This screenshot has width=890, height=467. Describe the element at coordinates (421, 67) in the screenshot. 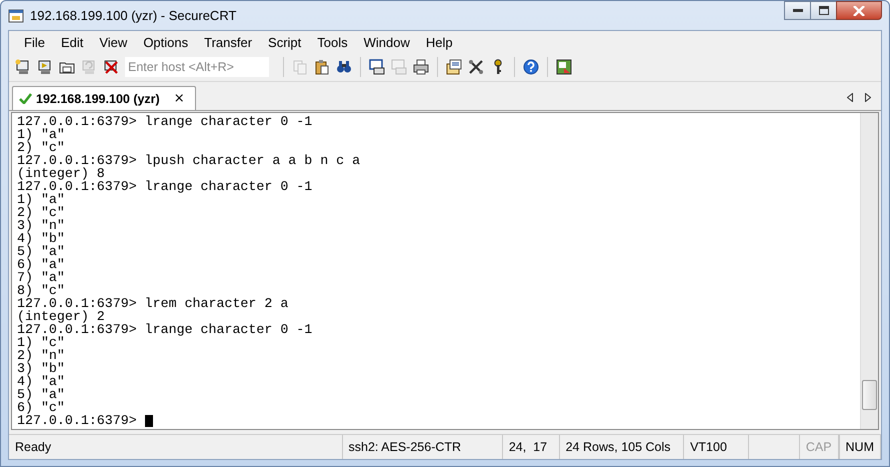

I see `printer-icon` at that location.